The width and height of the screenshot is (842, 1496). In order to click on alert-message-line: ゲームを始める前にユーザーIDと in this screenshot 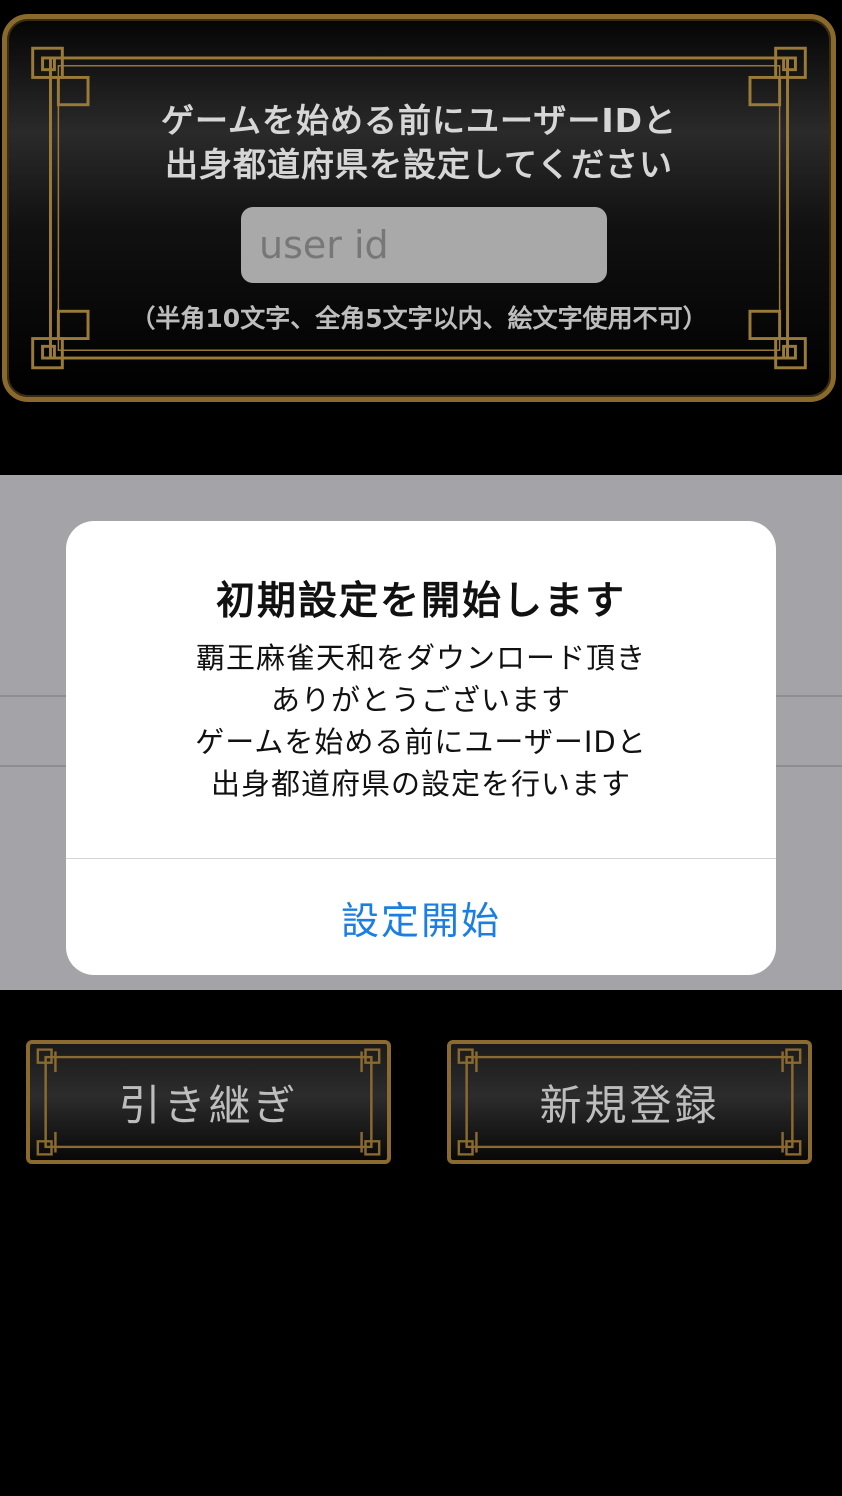, I will do `click(421, 742)`.